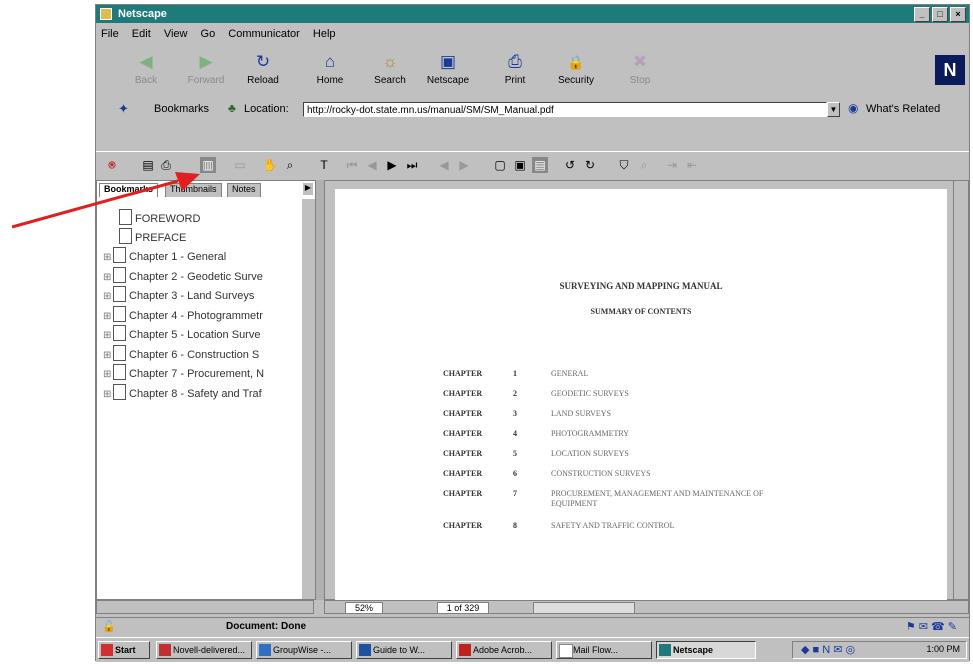 The width and height of the screenshot is (973, 664). What do you see at coordinates (148, 165) in the screenshot?
I see `save-icon: ▤` at bounding box center [148, 165].